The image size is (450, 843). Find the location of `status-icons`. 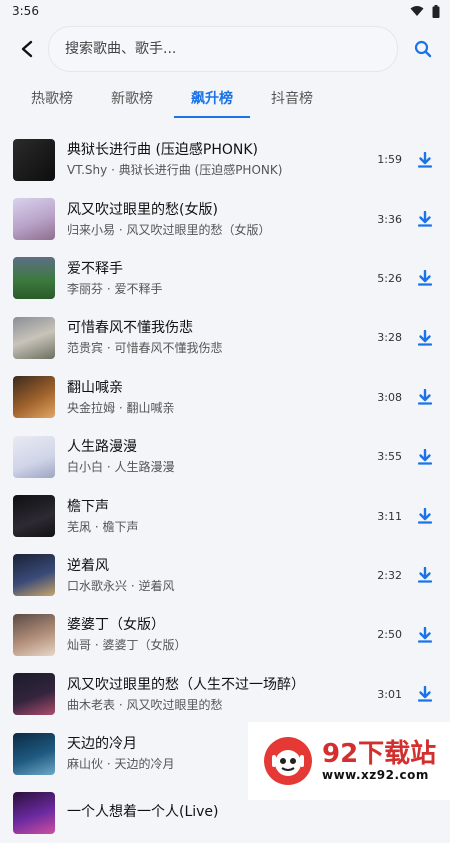

status-icons is located at coordinates (425, 11).